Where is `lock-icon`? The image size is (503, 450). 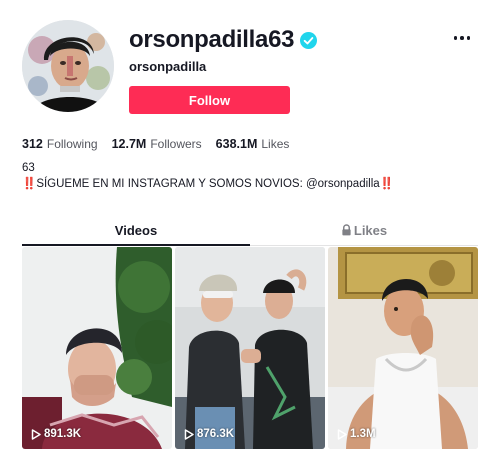 lock-icon is located at coordinates (346, 230).